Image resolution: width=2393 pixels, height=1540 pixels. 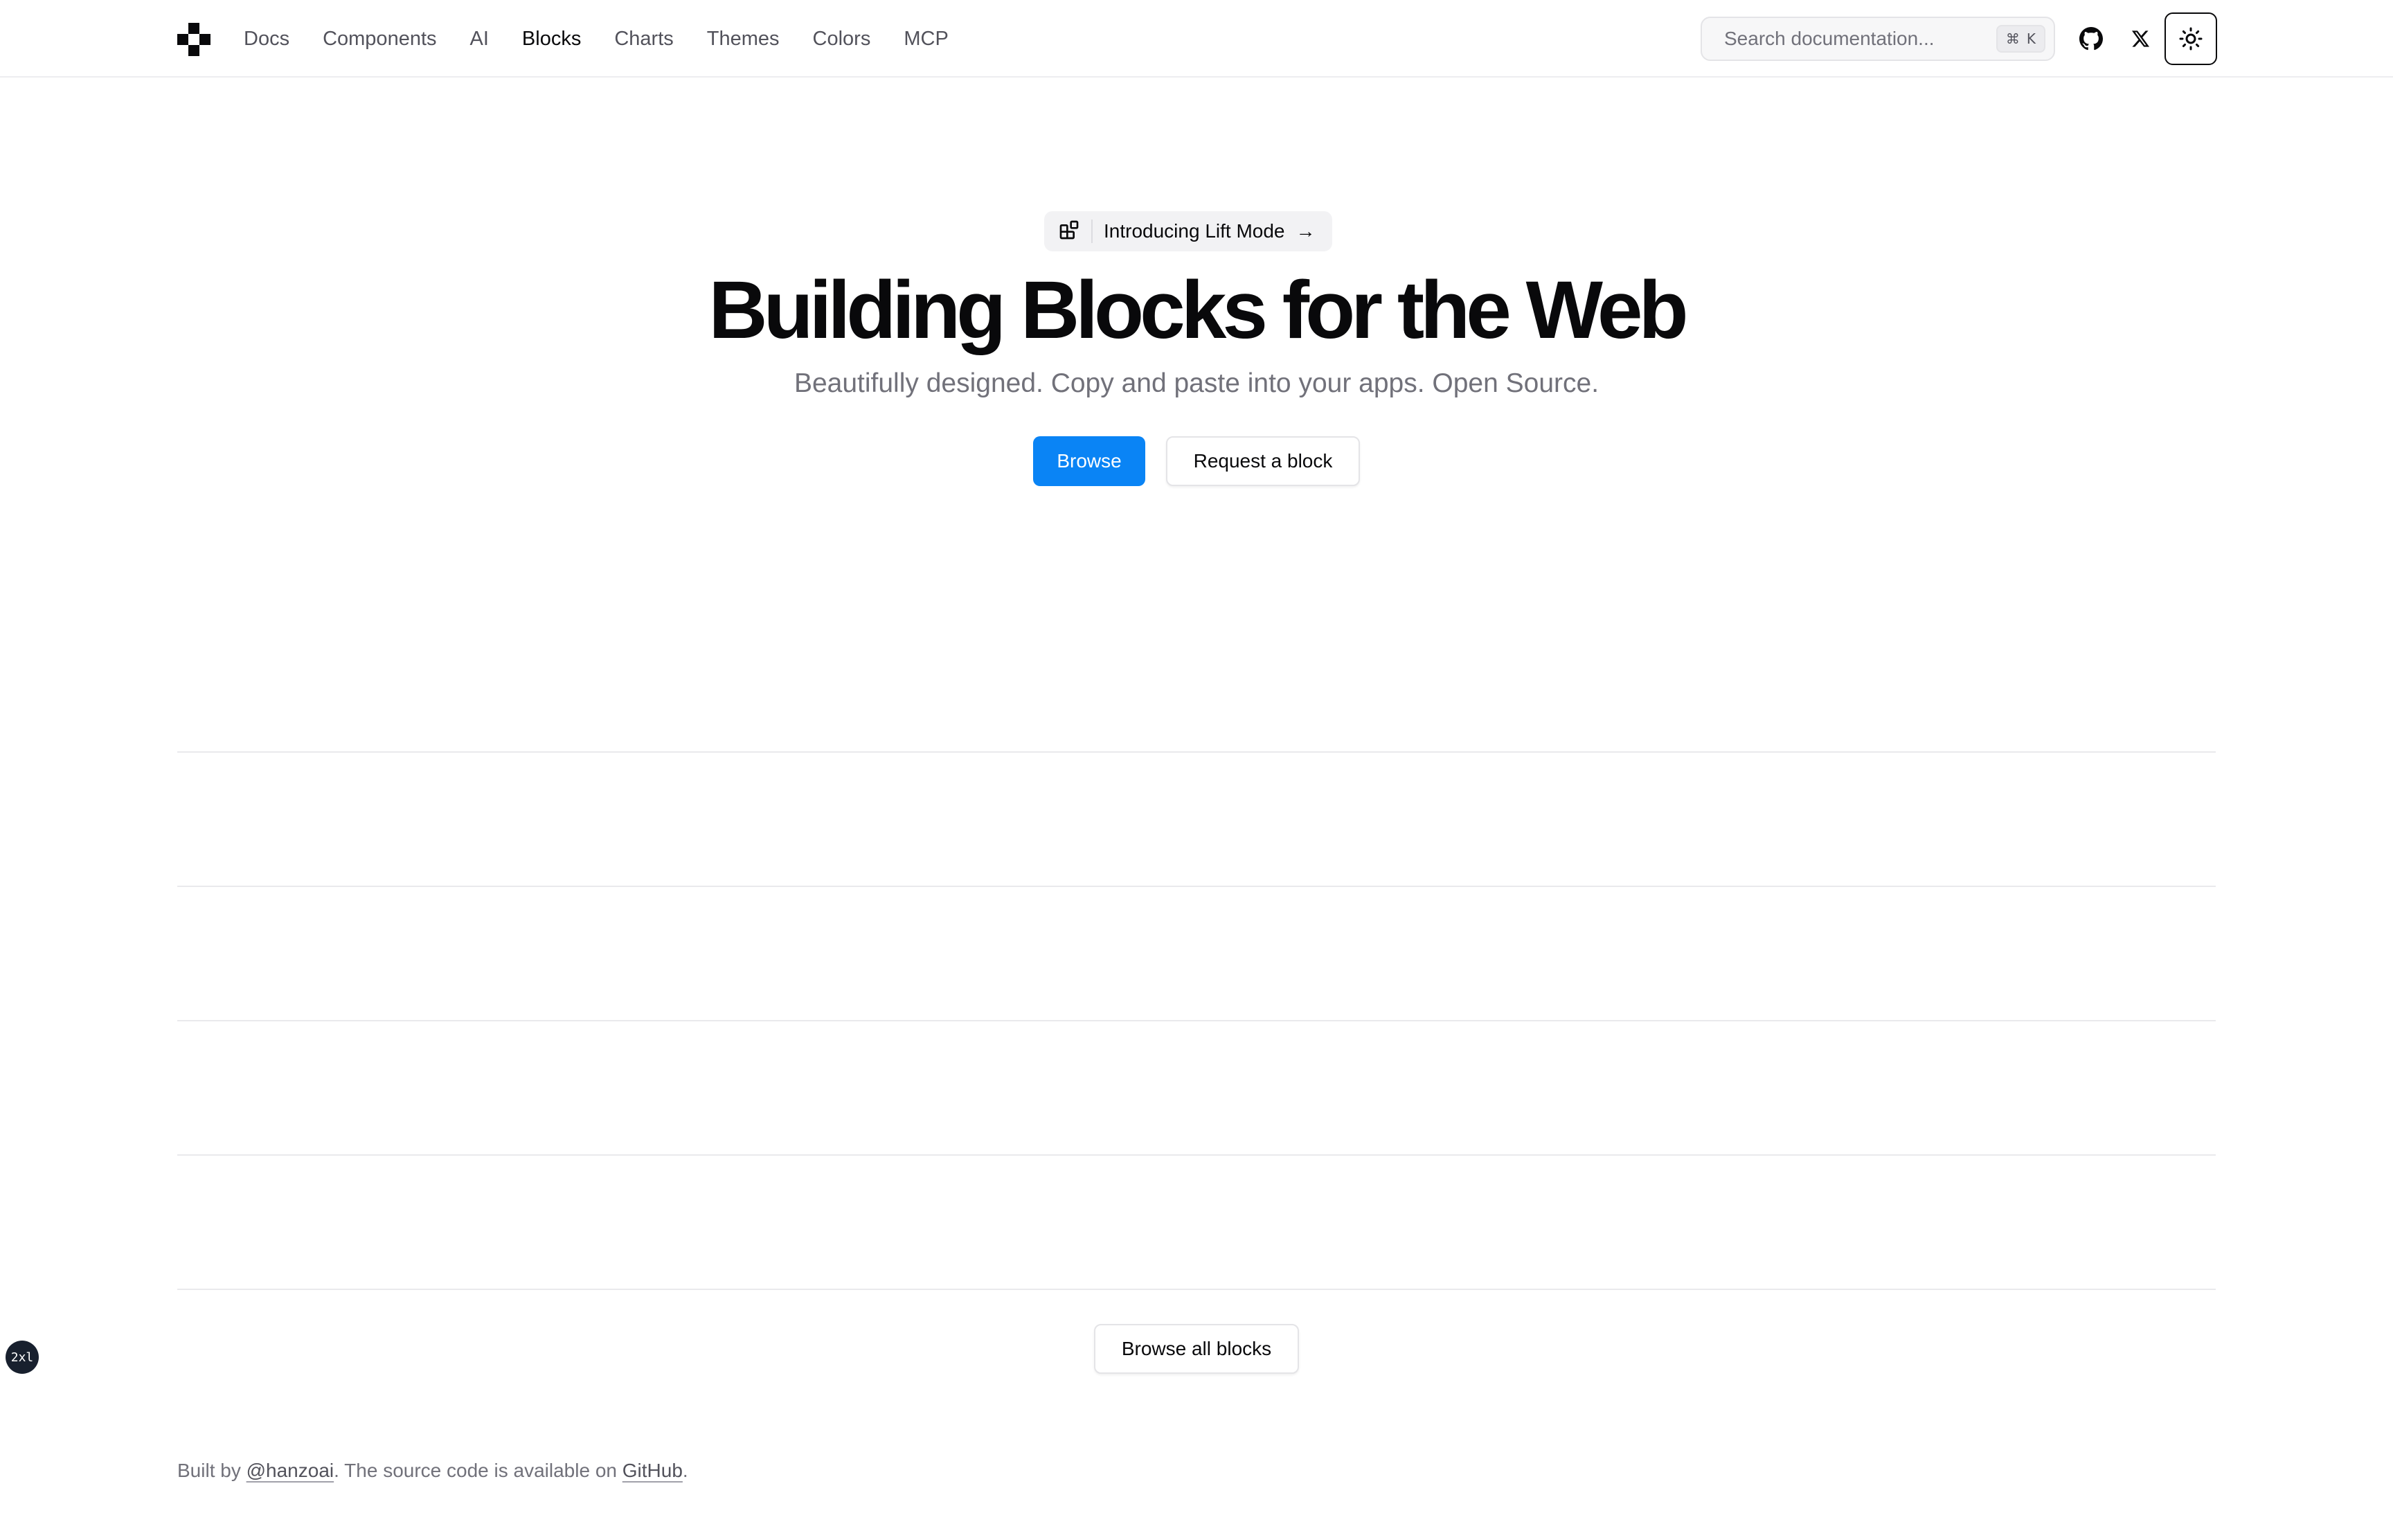 I want to click on github-button, so click(x=2091, y=39).